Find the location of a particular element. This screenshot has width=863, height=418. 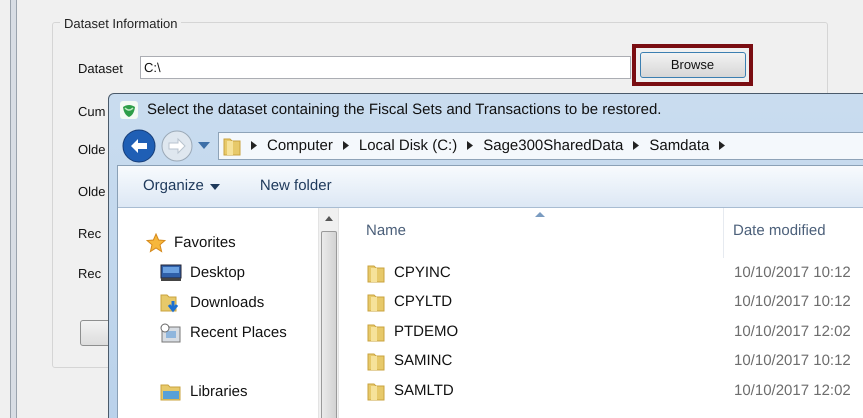

dialog-title: Select the dataset containing the Fiscal Sets and Transactions to be restored. is located at coordinates (404, 110).